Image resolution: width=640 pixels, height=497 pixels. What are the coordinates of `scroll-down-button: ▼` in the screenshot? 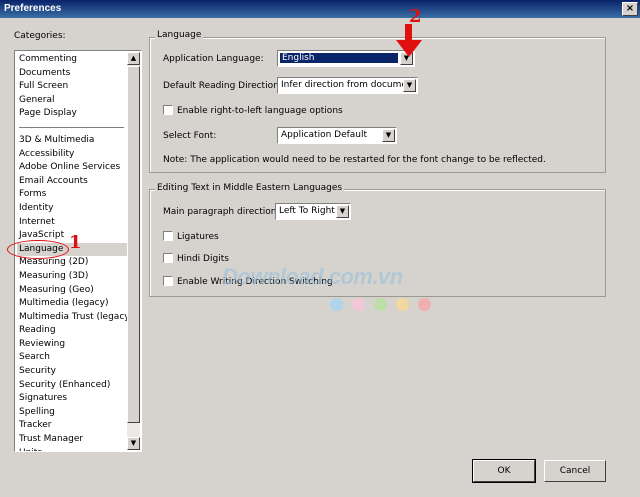 It's located at (133, 443).